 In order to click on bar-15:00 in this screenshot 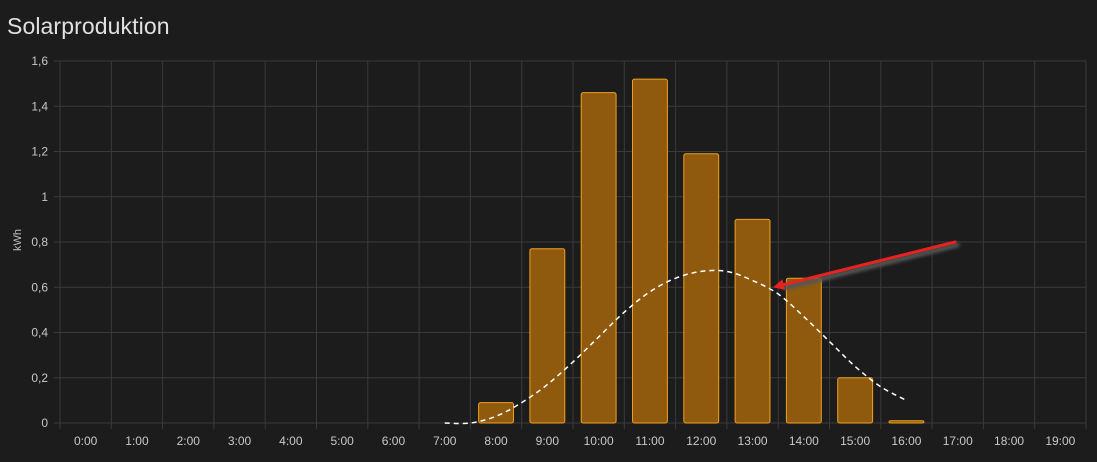, I will do `click(855, 400)`.